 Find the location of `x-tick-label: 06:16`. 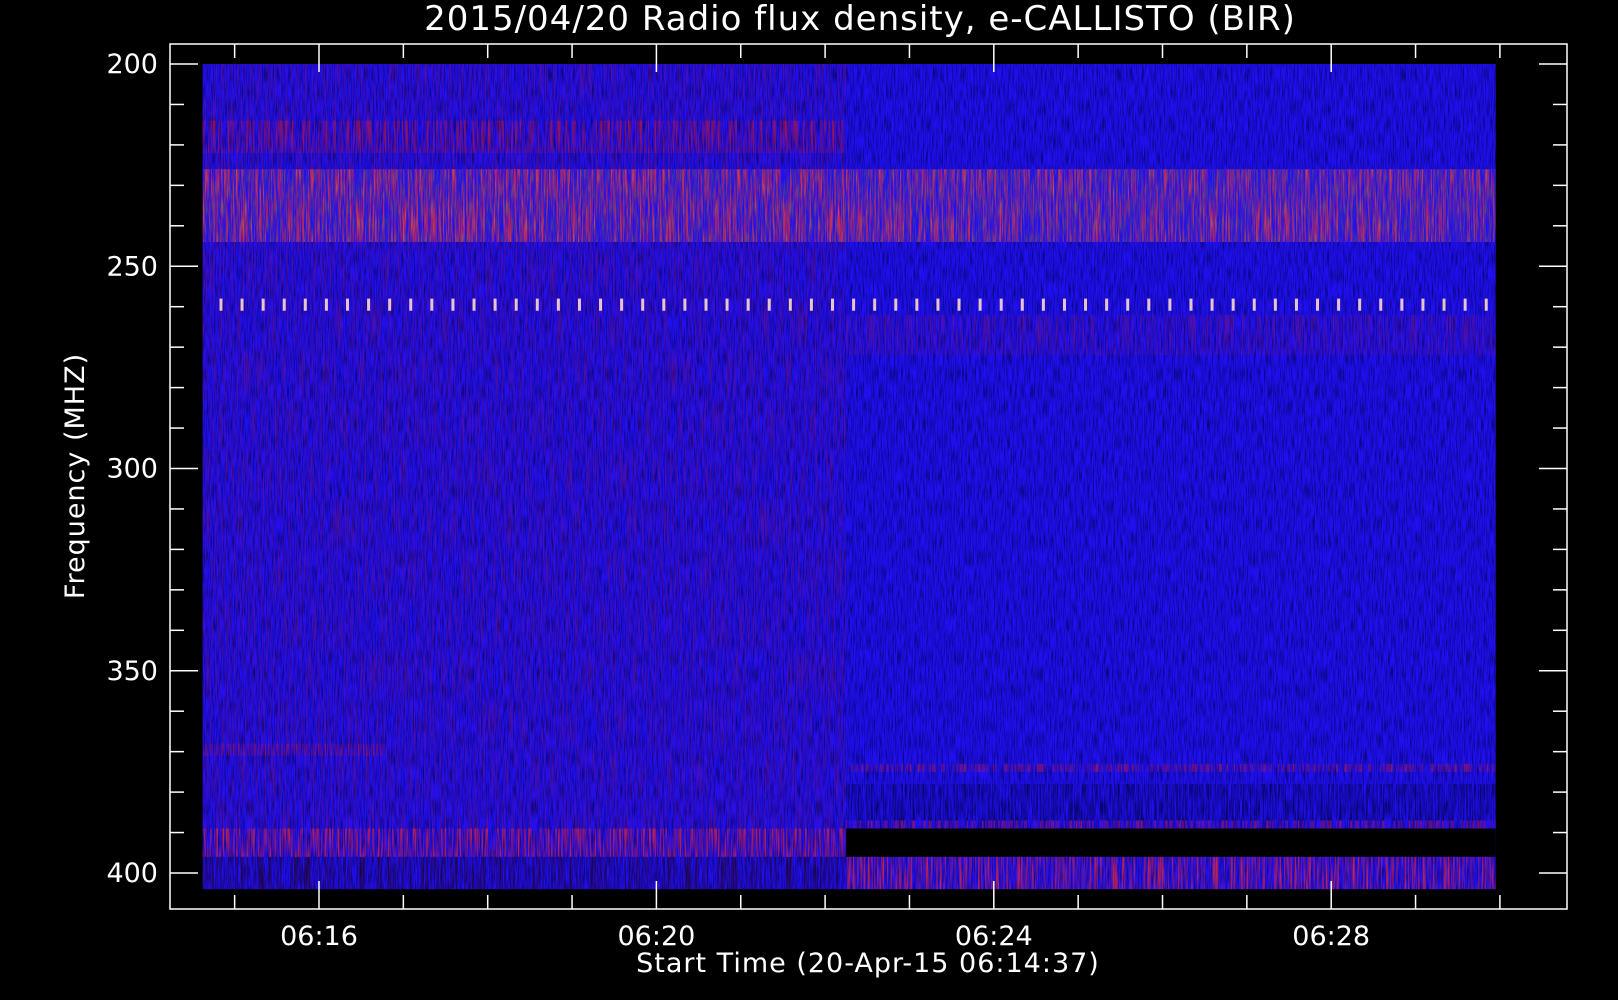

x-tick-label: 06:16 is located at coordinates (319, 936).